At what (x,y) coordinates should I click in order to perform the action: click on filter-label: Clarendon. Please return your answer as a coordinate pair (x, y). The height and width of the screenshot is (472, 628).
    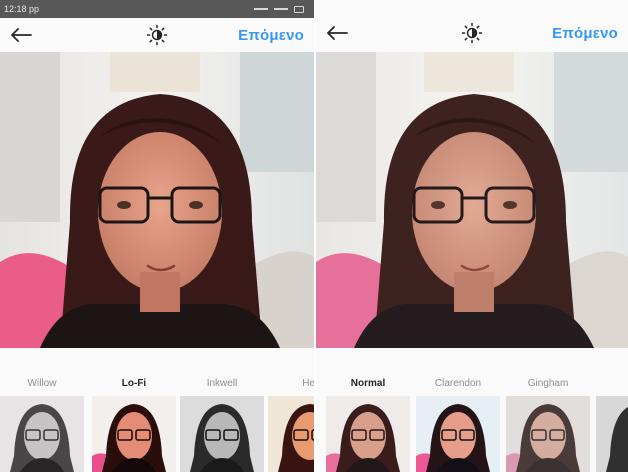
    Looking at the image, I should click on (458, 383).